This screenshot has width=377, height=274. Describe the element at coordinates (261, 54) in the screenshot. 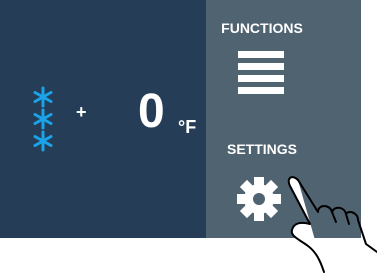

I see `hamburger-menu-icon` at that location.